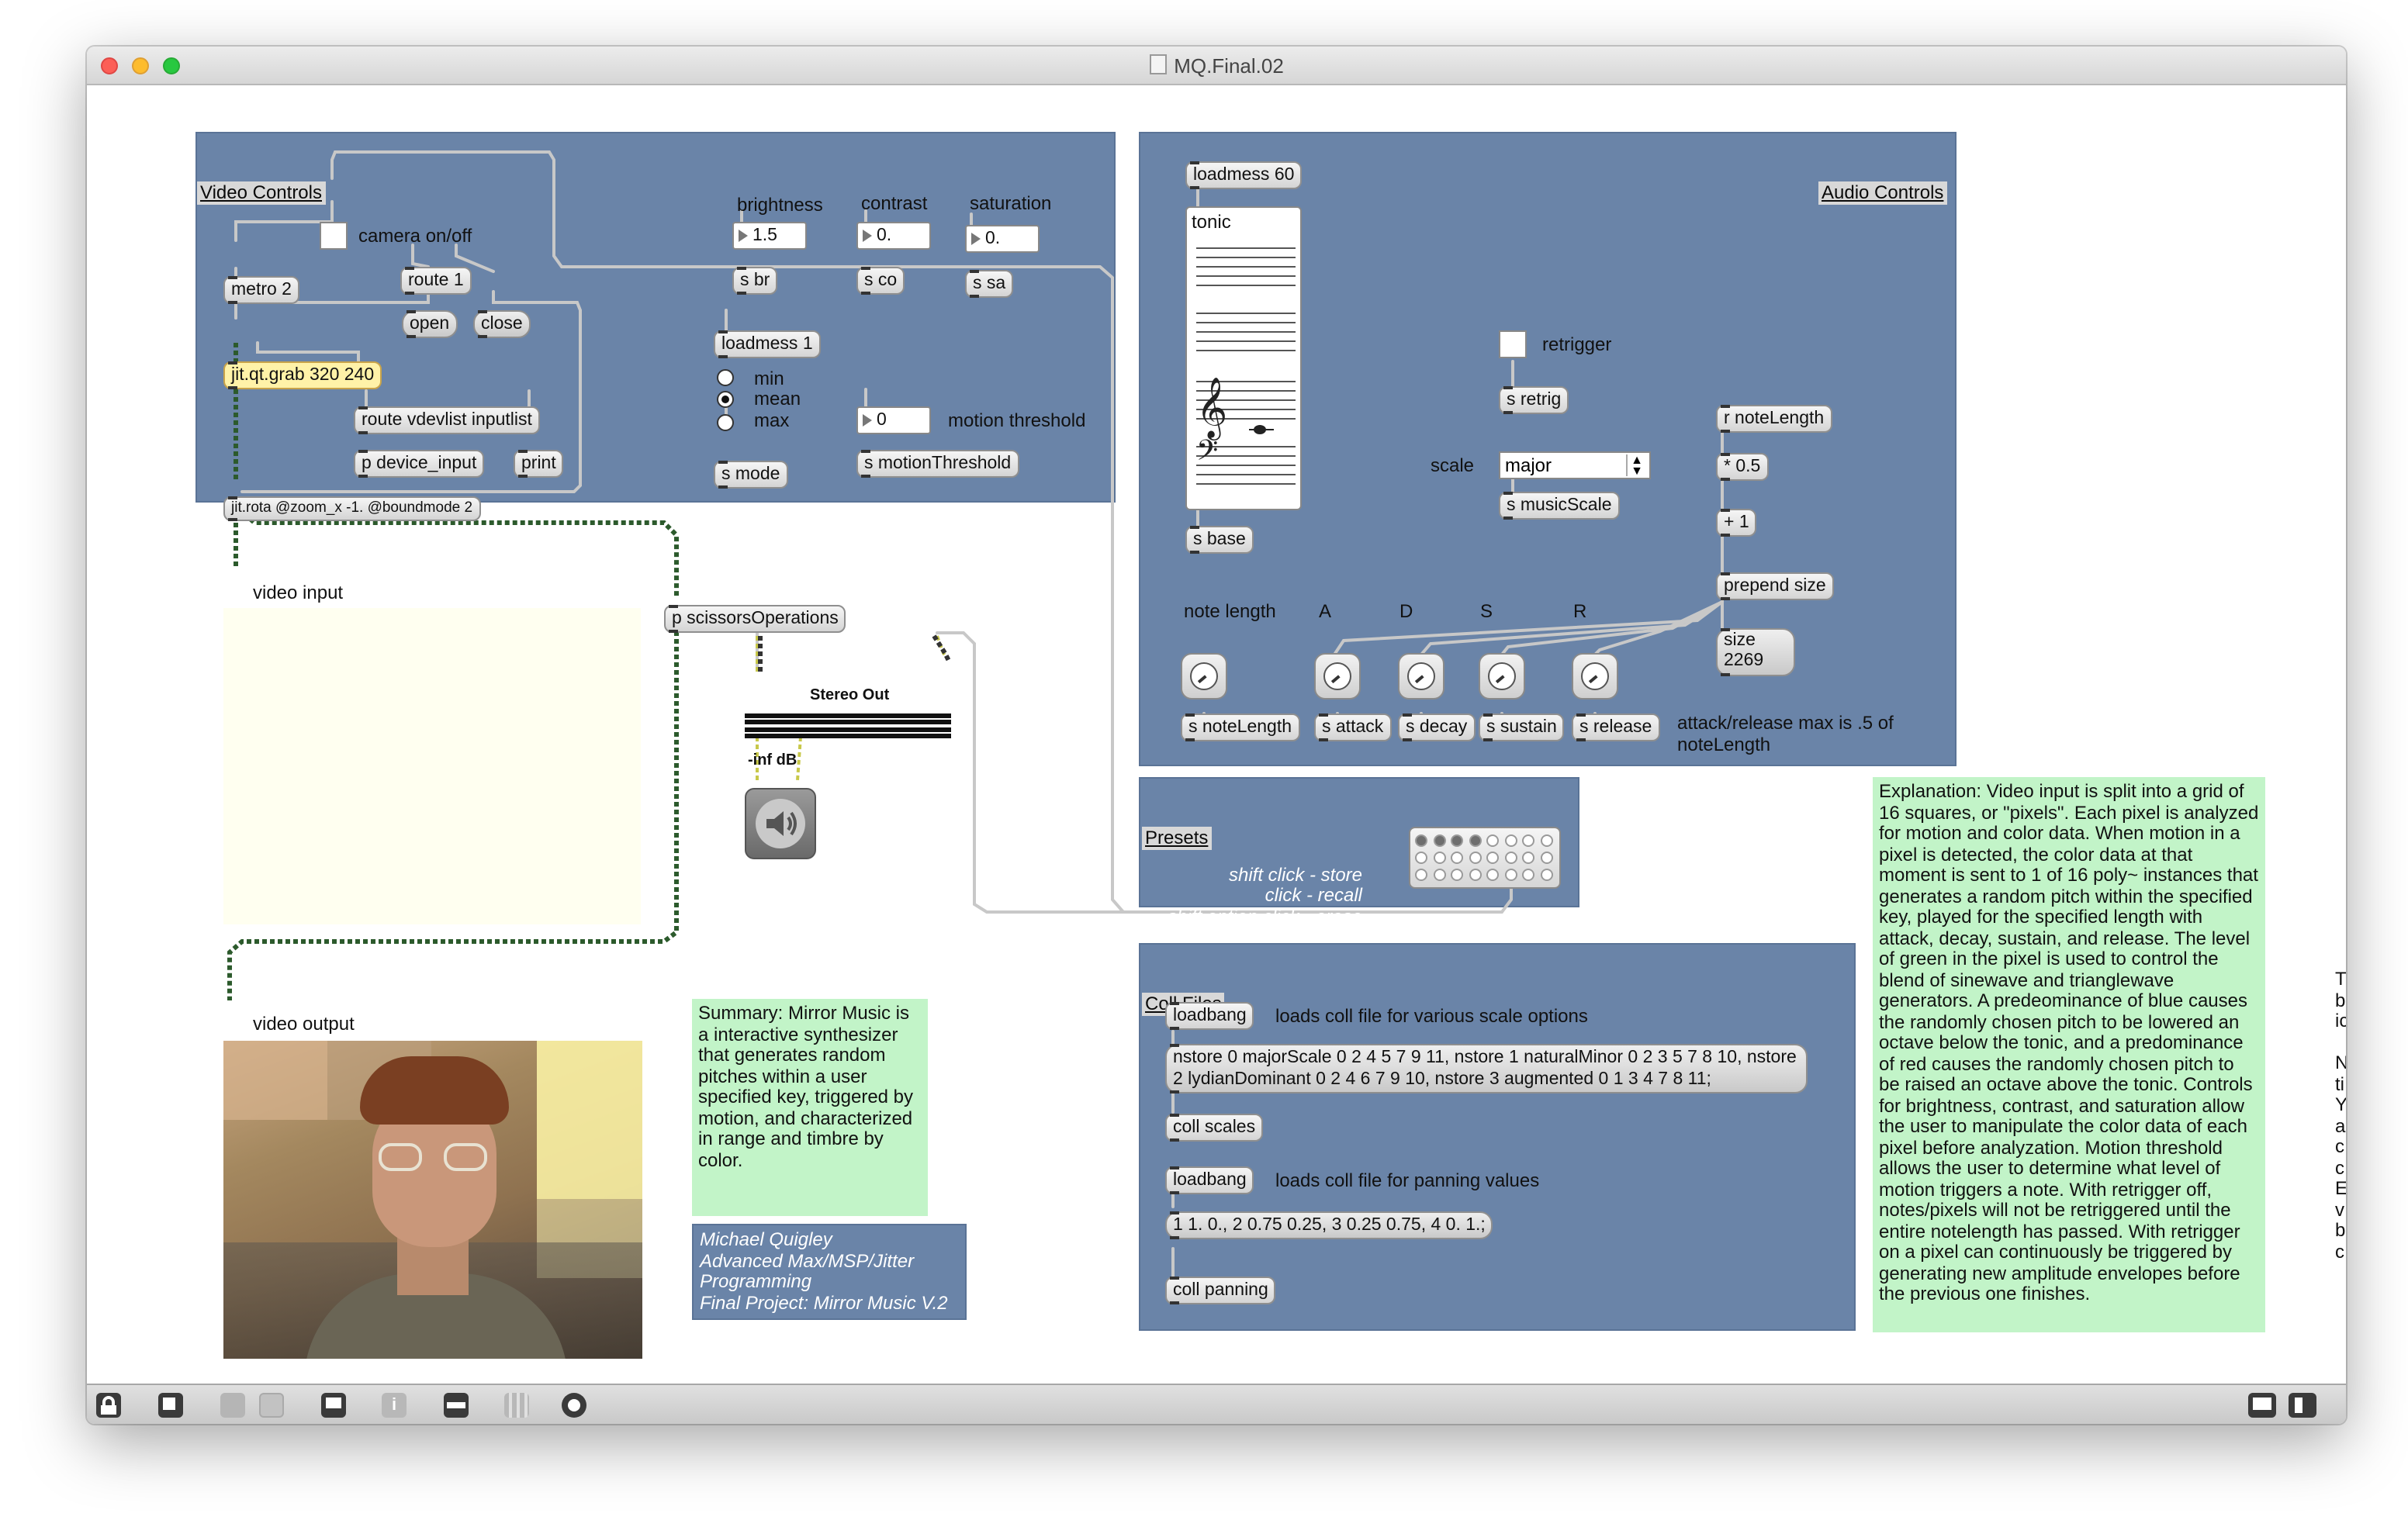  Describe the element at coordinates (849, 719) in the screenshot. I see `stereo-out-meter: Stereo Out` at that location.